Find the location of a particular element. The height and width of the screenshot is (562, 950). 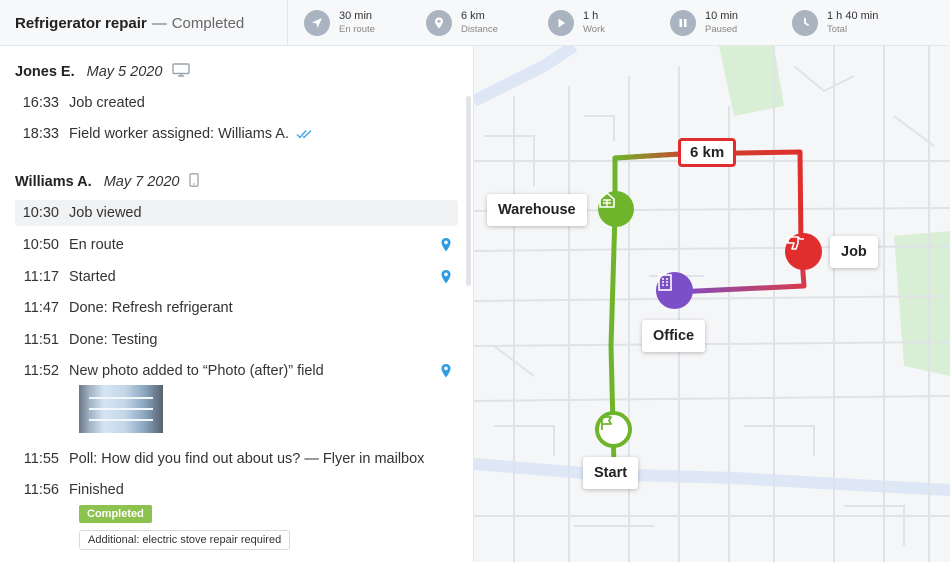

event-date: May 5 2020 is located at coordinates (124, 72).